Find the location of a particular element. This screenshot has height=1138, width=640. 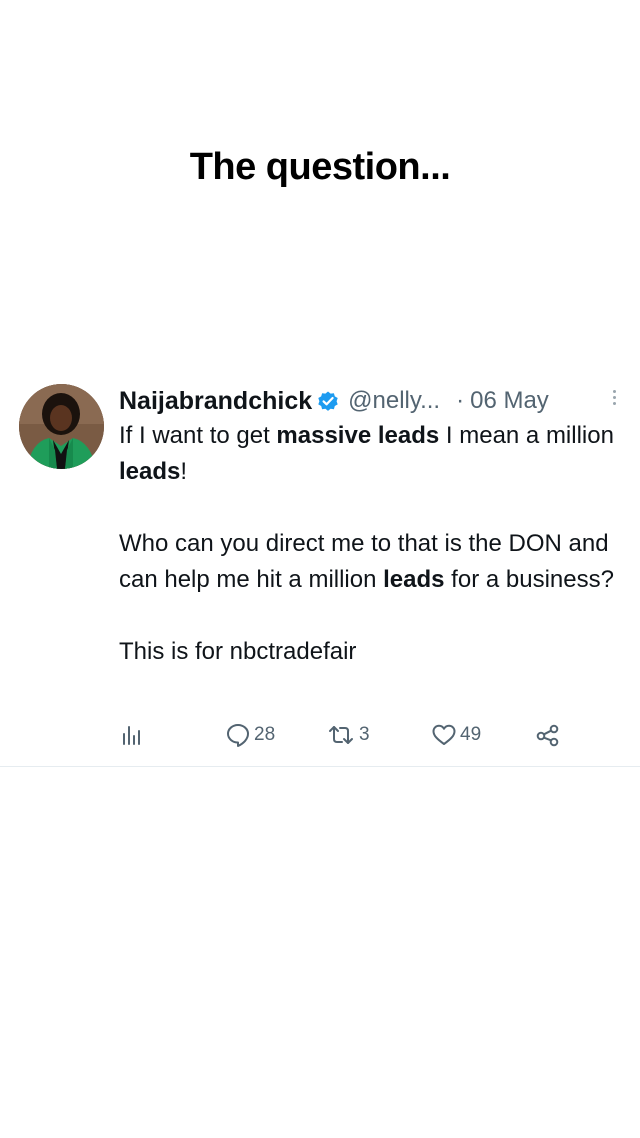

analytics-icon is located at coordinates (132, 735).